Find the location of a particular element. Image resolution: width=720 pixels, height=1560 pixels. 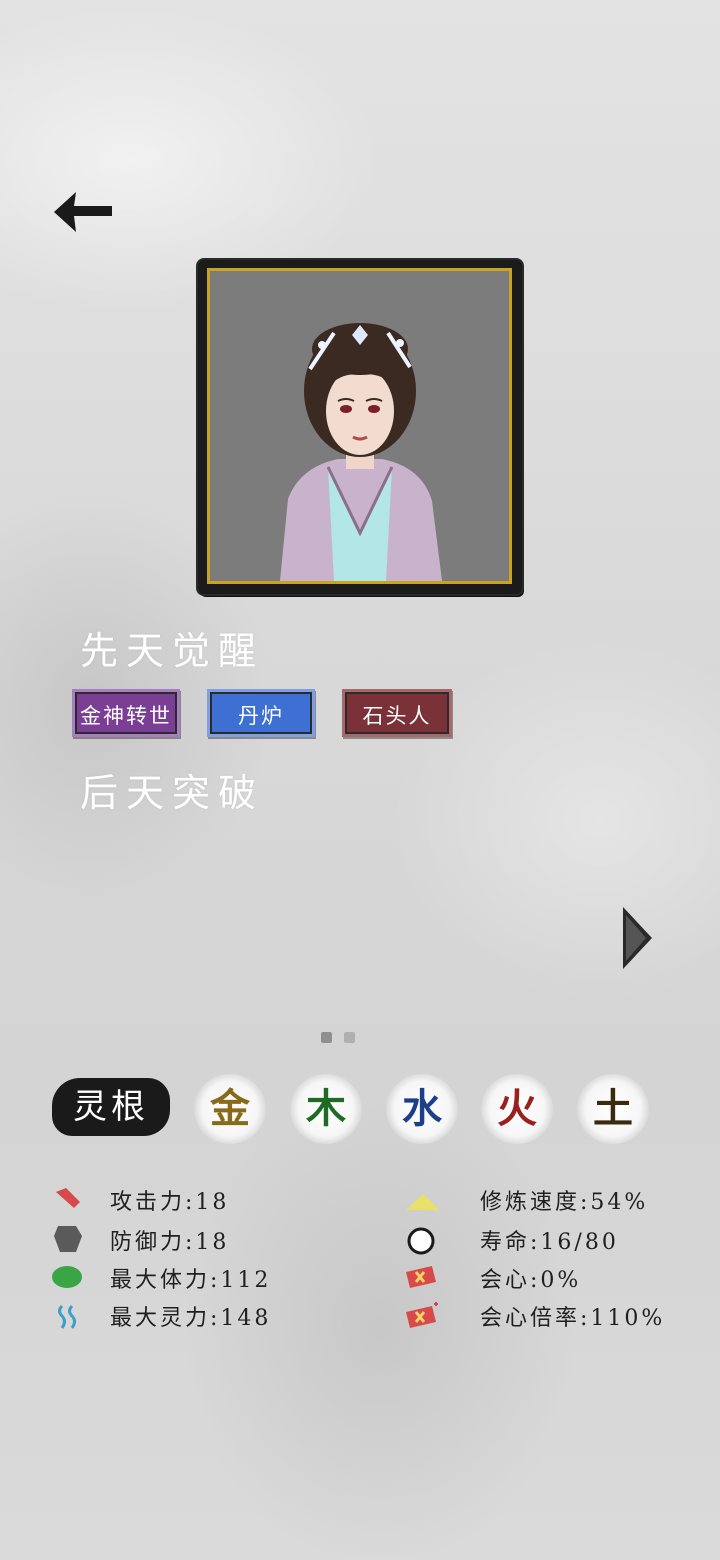

back-arrow-icon is located at coordinates (83, 212).